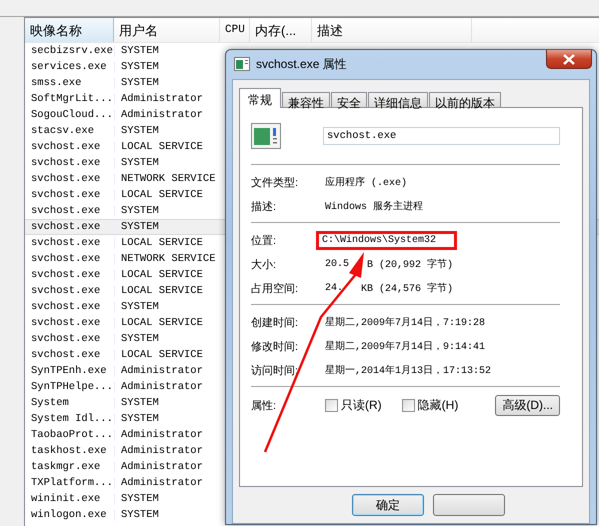 Image resolution: width=599 pixels, height=526 pixels. Describe the element at coordinates (264, 241) in the screenshot. I see `property-label: 位置:` at that location.